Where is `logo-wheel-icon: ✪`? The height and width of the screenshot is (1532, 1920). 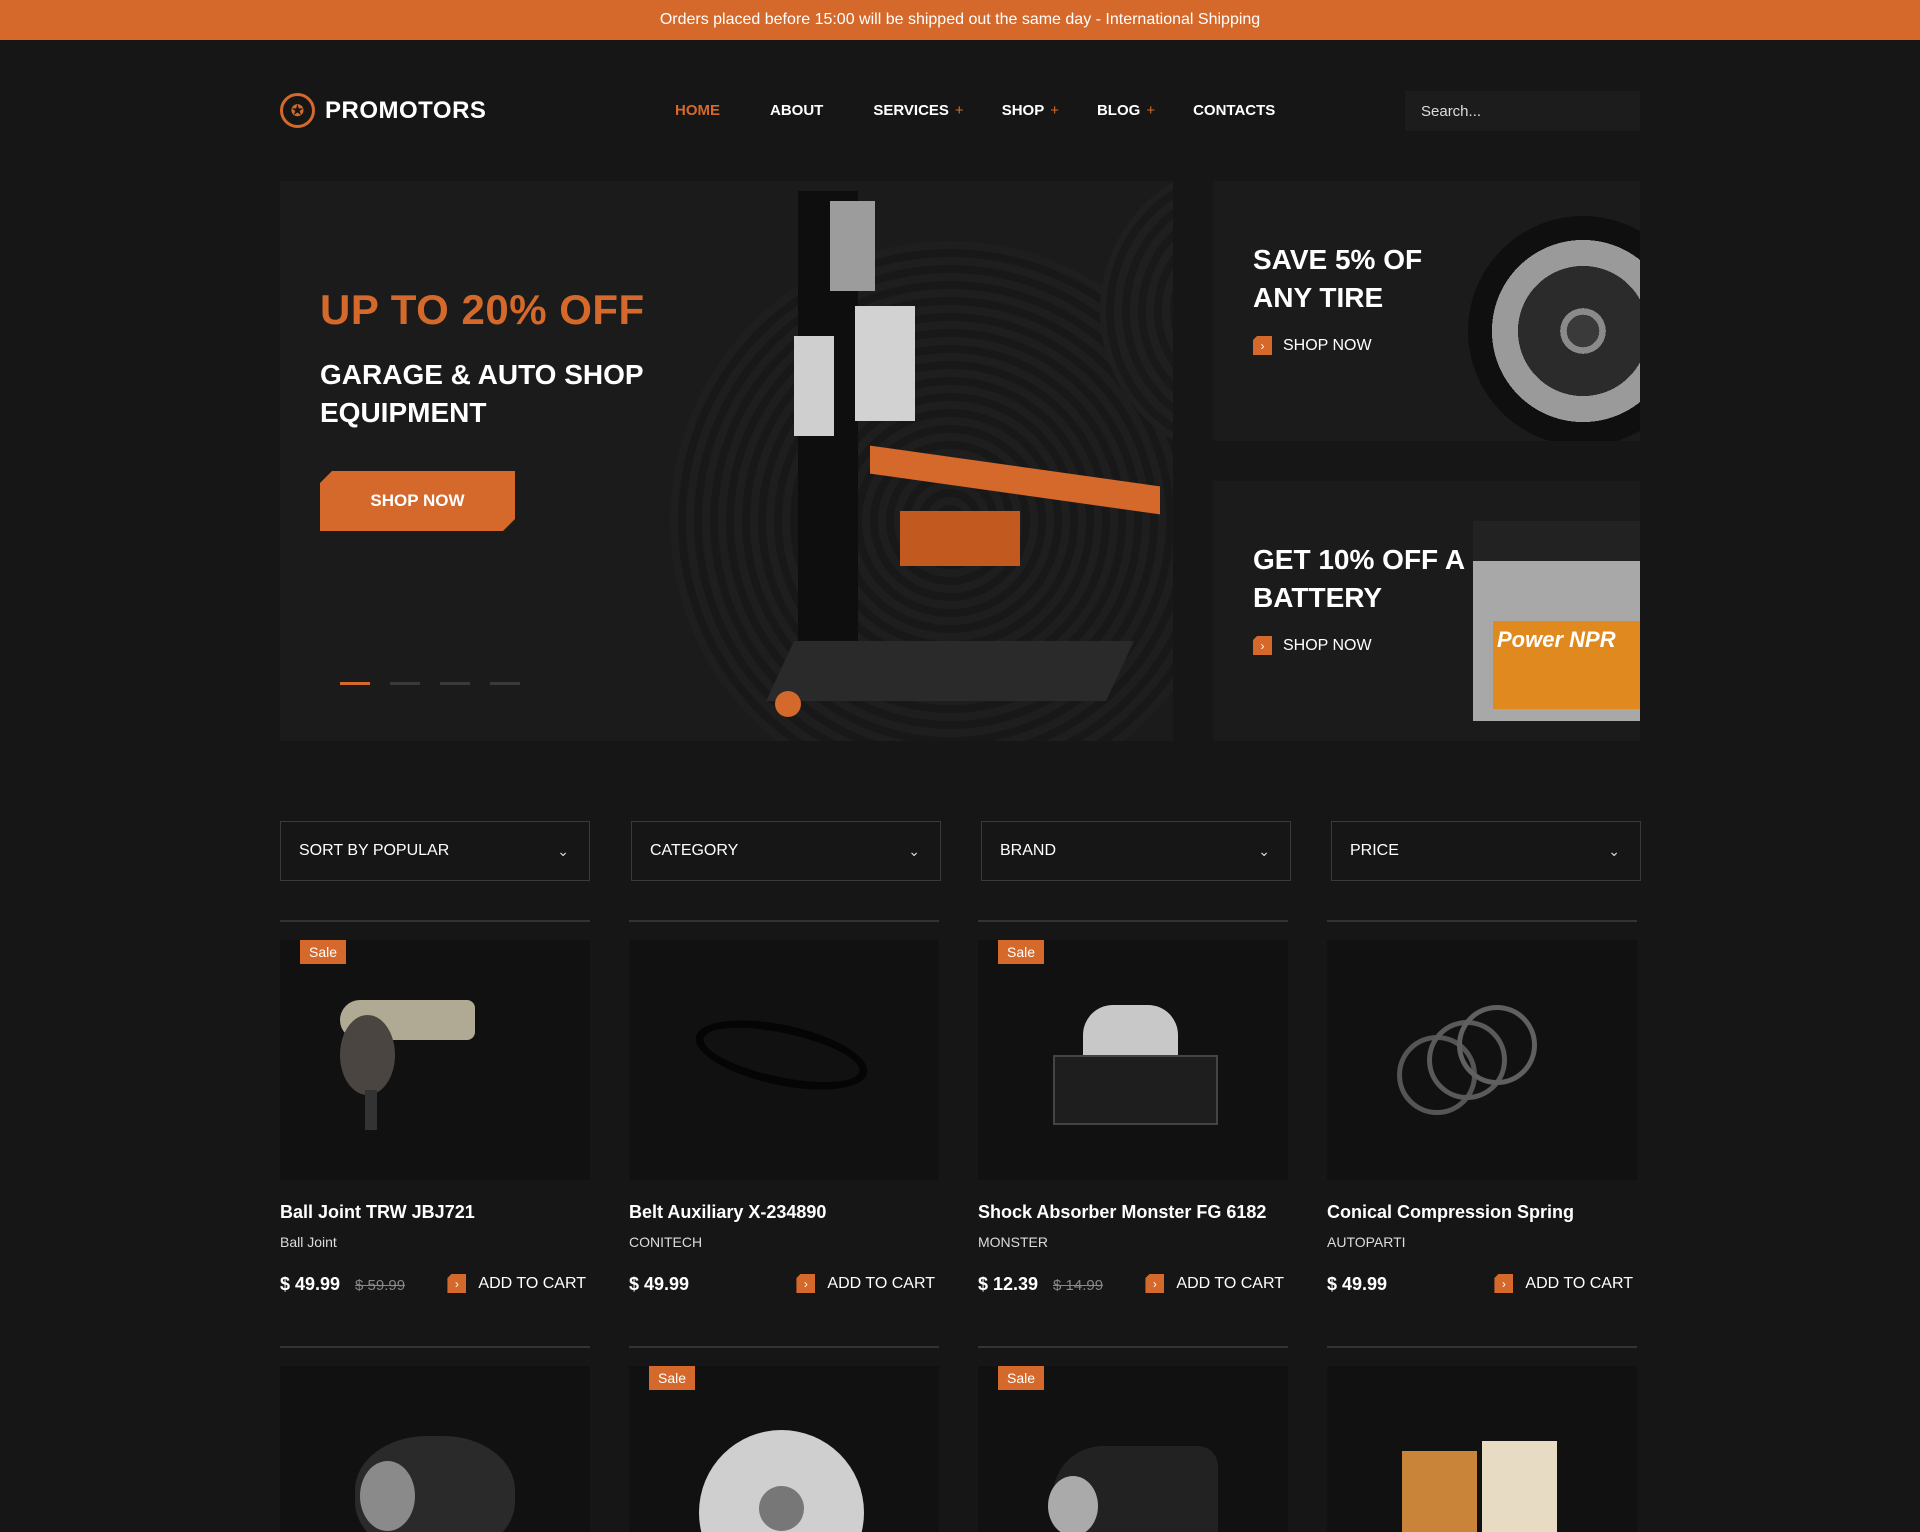
logo-wheel-icon: ✪ is located at coordinates (297, 110).